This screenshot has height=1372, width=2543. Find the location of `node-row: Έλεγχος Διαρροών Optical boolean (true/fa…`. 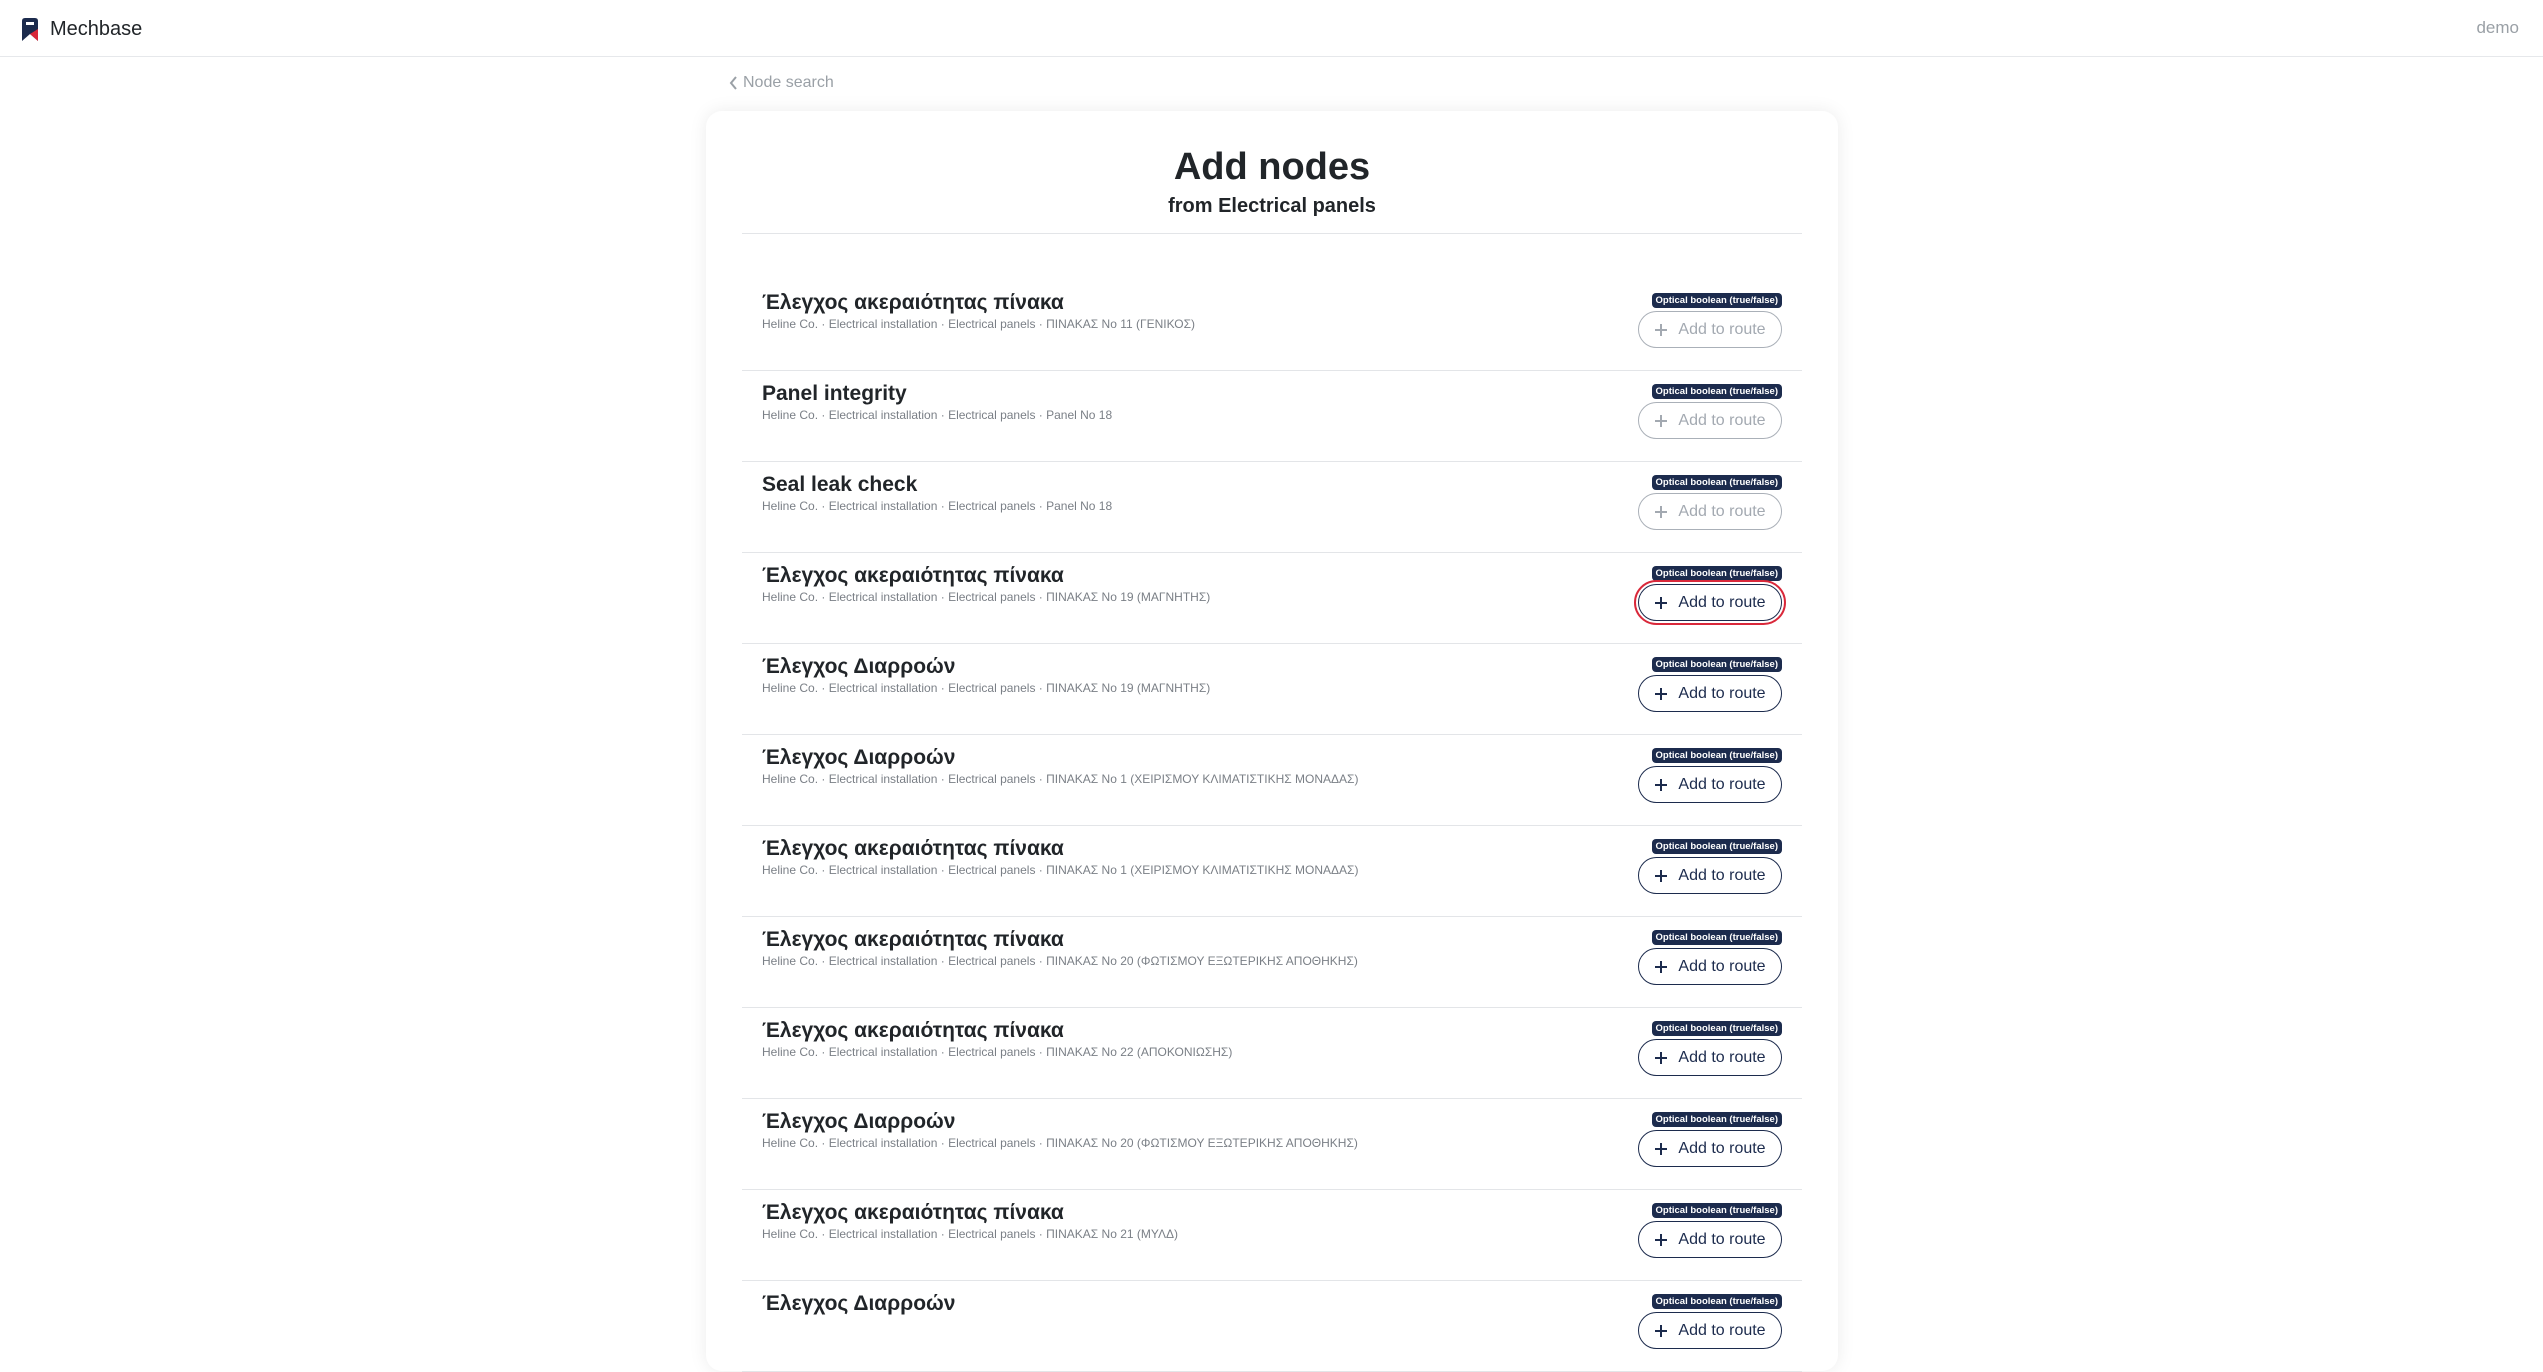

node-row: Έλεγχος Διαρροών Optical boolean (true/fa… is located at coordinates (1272, 1326).